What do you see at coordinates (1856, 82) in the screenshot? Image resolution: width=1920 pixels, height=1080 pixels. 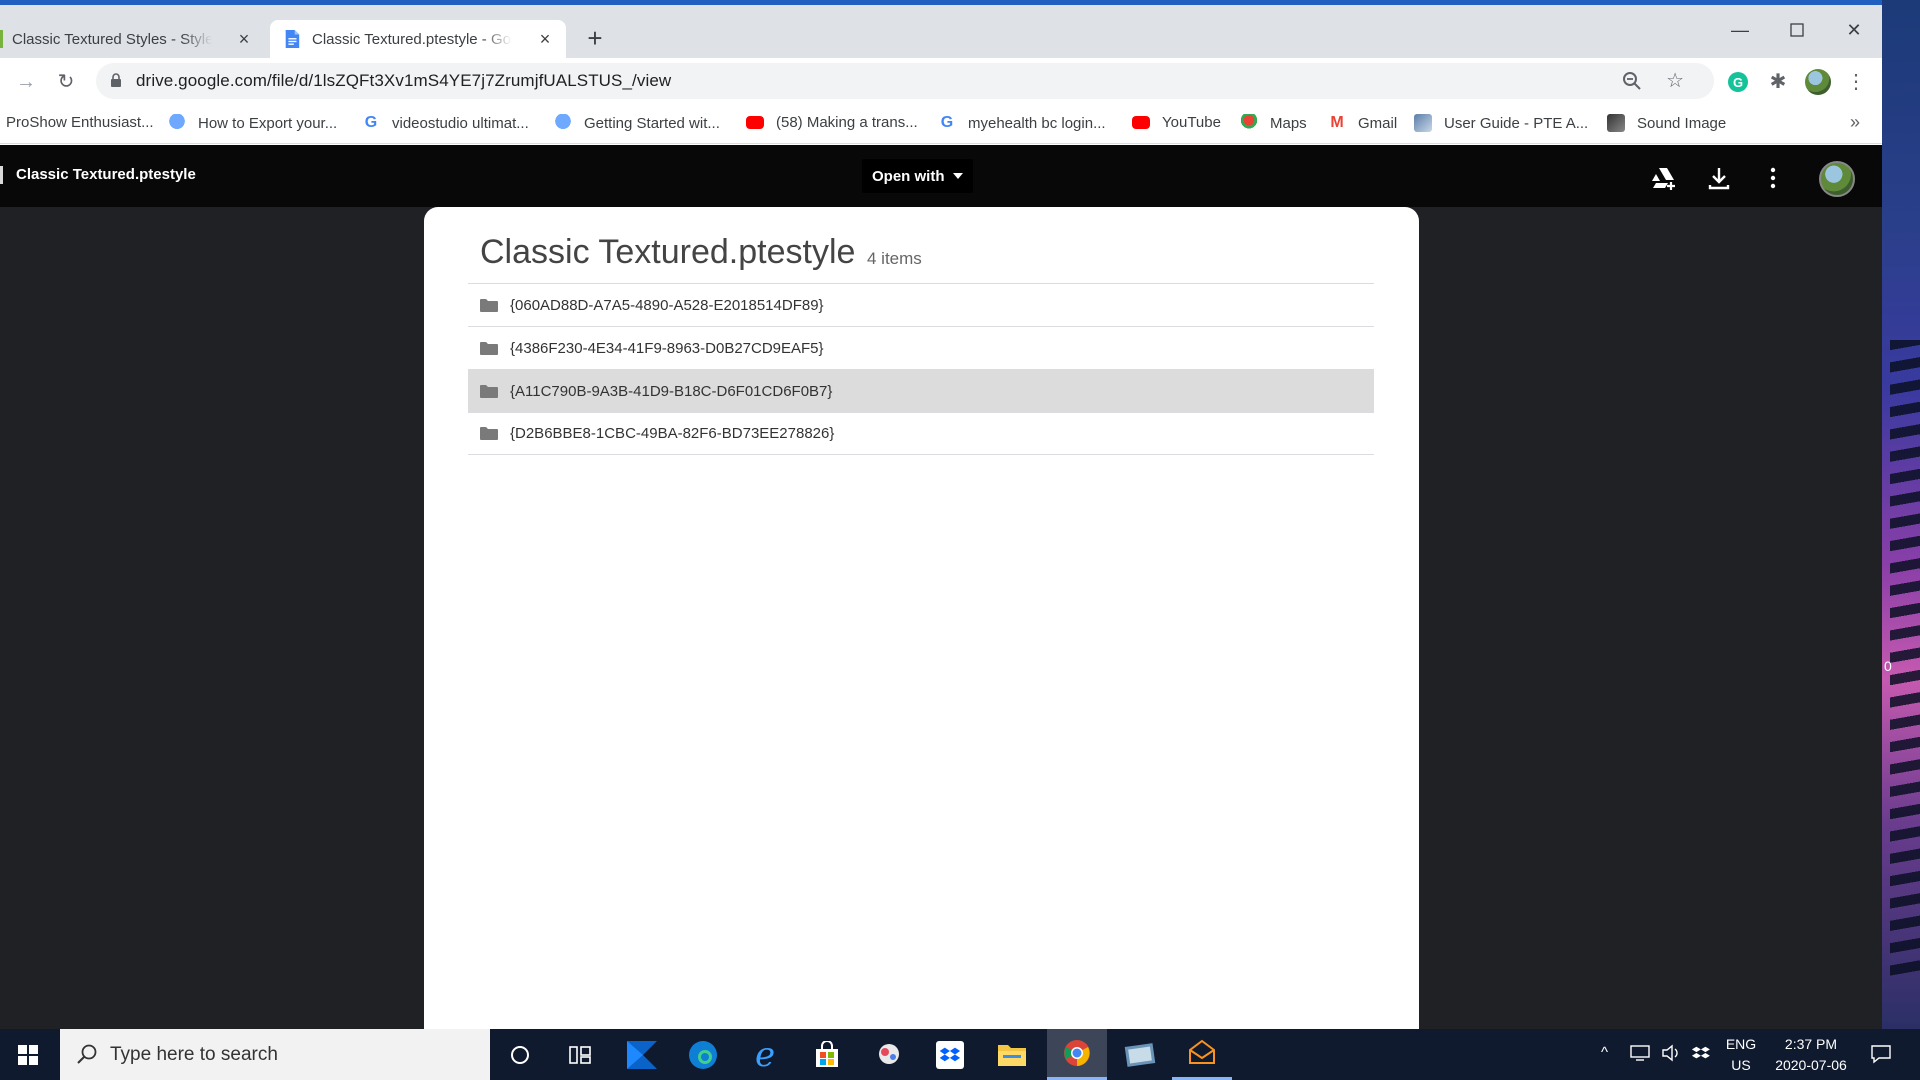 I see `browser-menu-icon: ⋮` at bounding box center [1856, 82].